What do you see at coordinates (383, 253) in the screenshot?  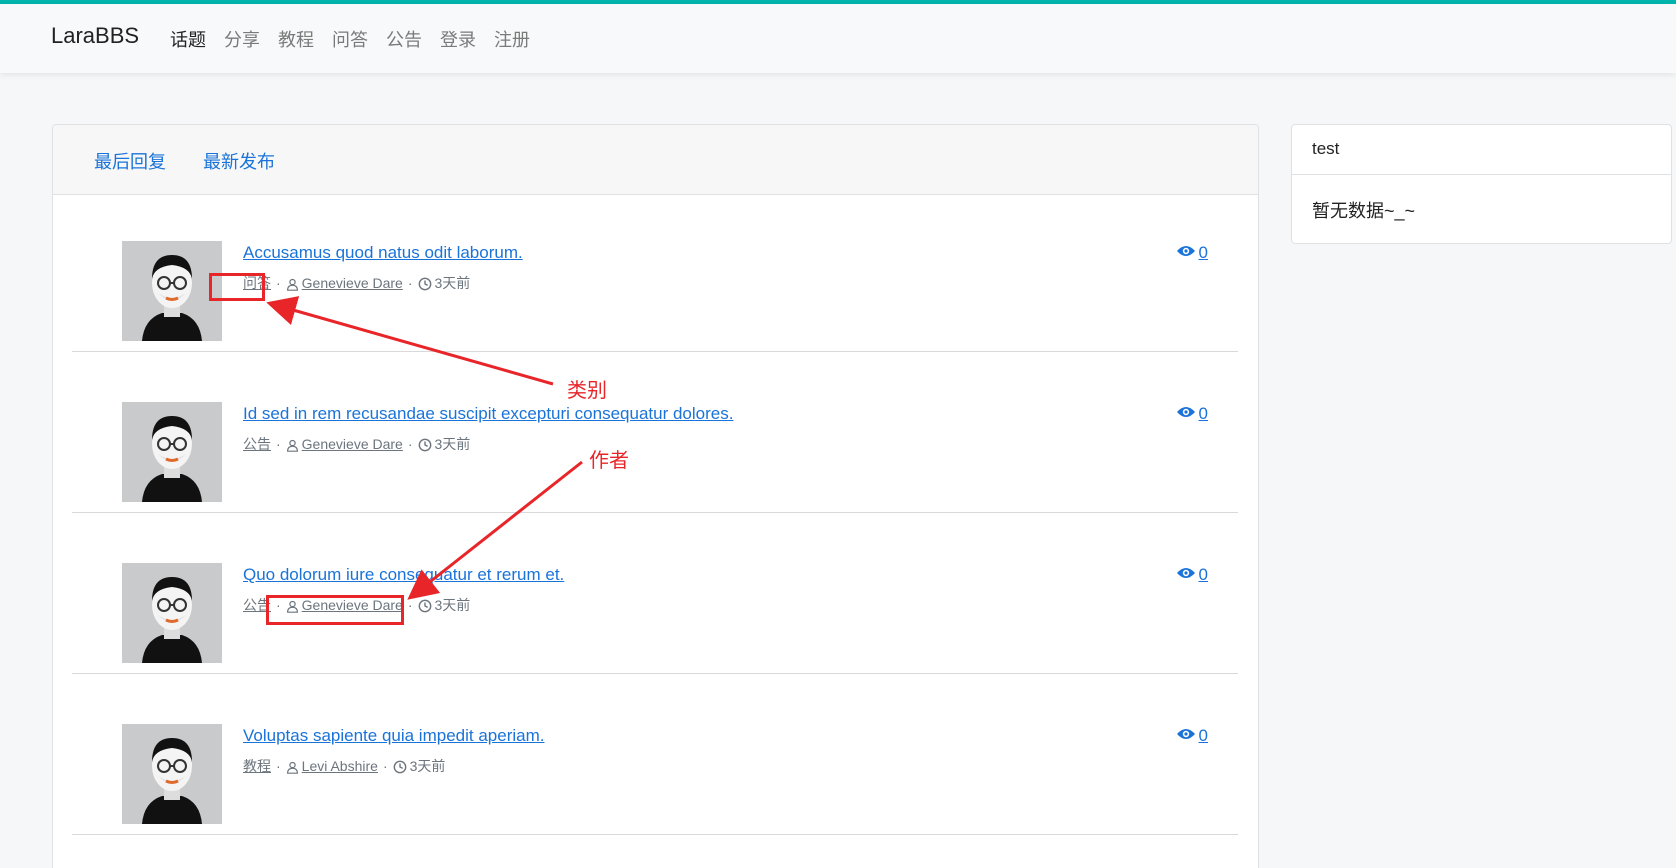 I see `topic-title: Accusamus quod natus odit laborum.` at bounding box center [383, 253].